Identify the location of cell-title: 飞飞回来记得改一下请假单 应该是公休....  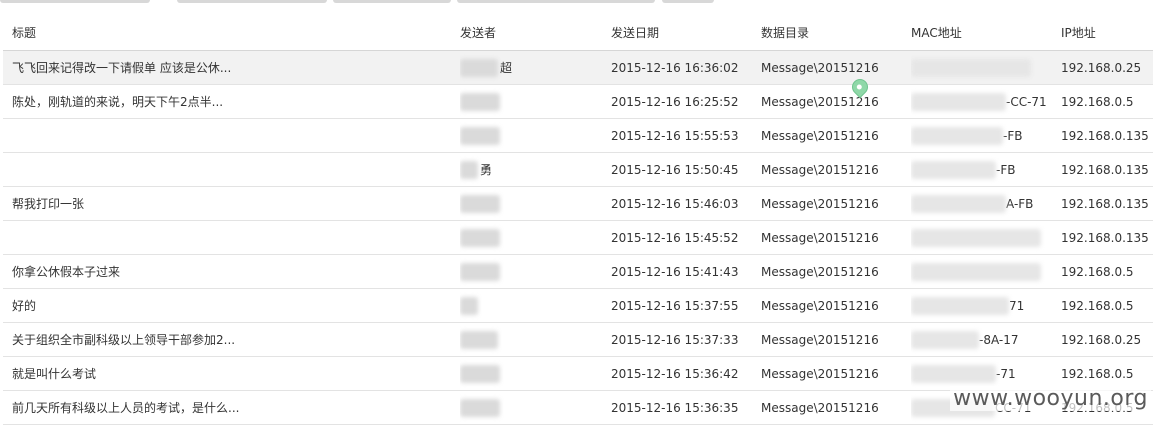
(122, 68).